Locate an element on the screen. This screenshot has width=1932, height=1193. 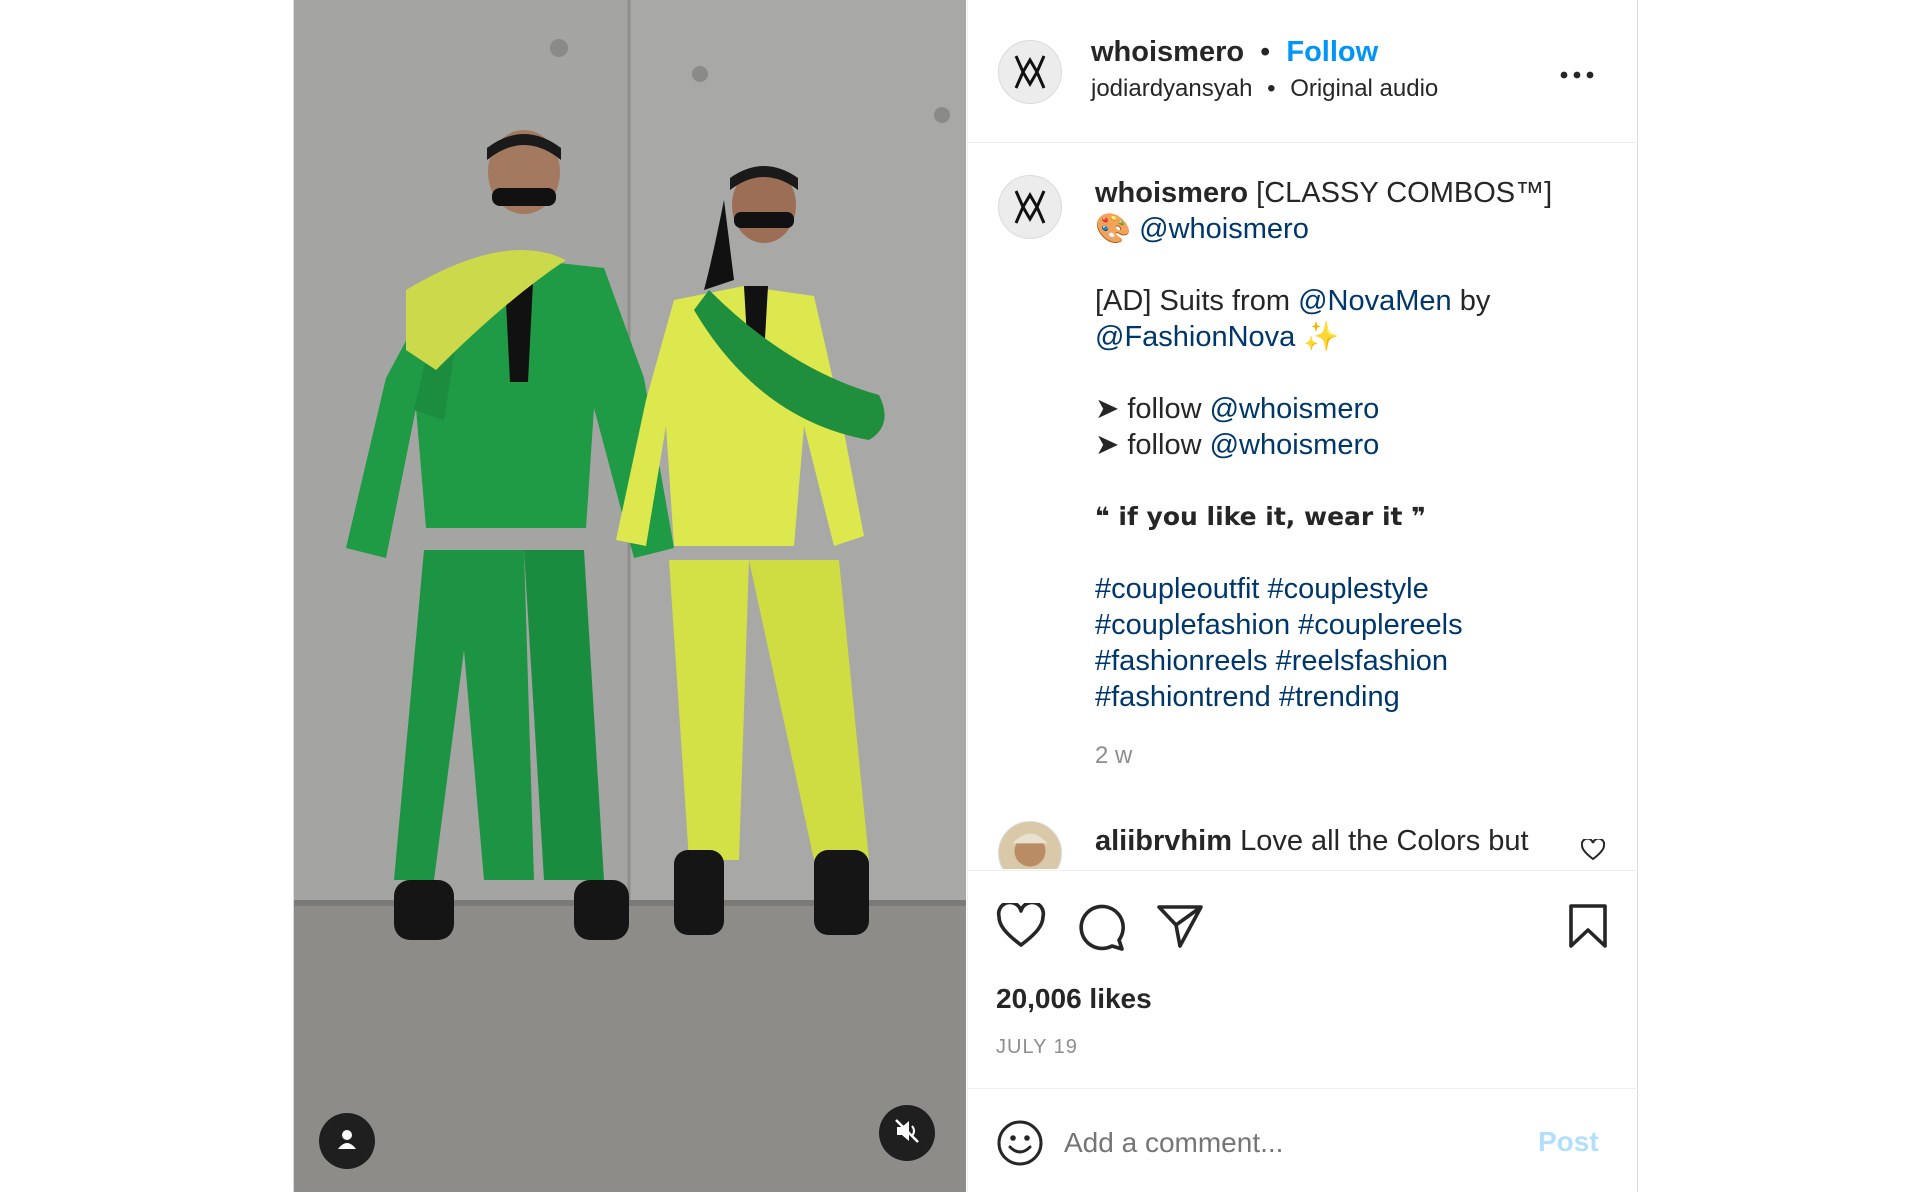
commenter-avatar is located at coordinates (1030, 845).